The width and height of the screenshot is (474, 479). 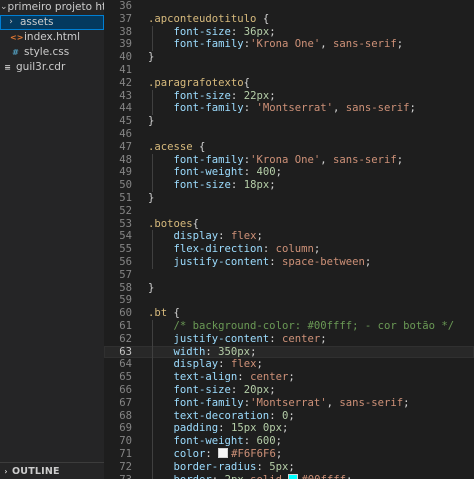 I want to click on line-code: font-size: 22px;, so click(x=212, y=96).